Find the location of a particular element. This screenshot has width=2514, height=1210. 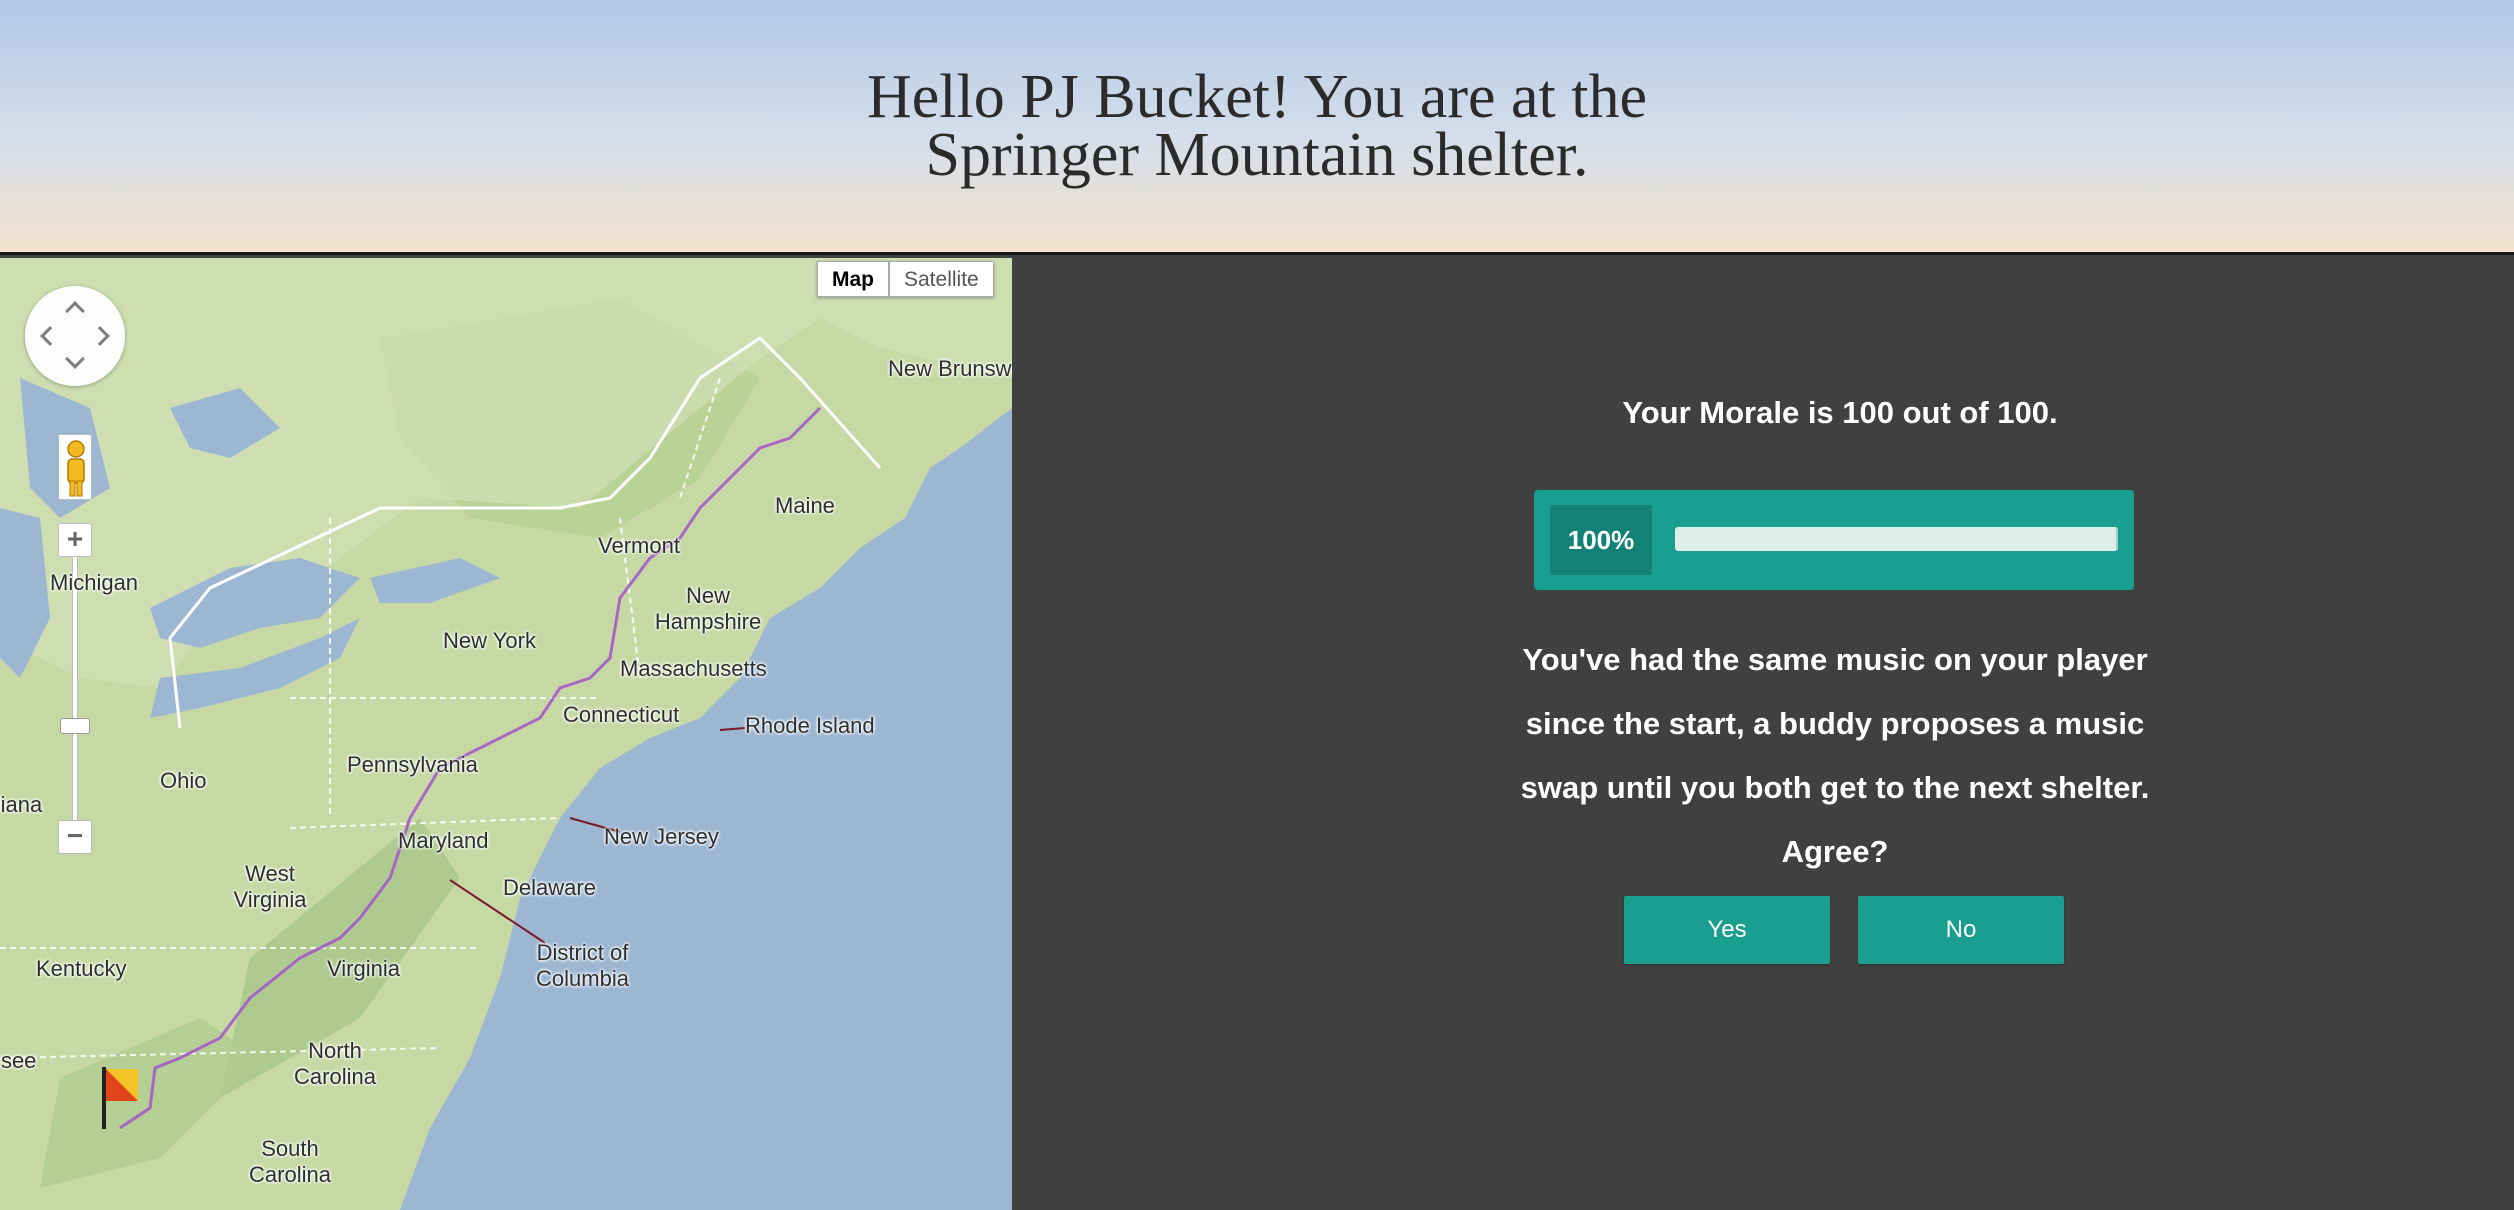

yes-button: Yes is located at coordinates (1727, 930).